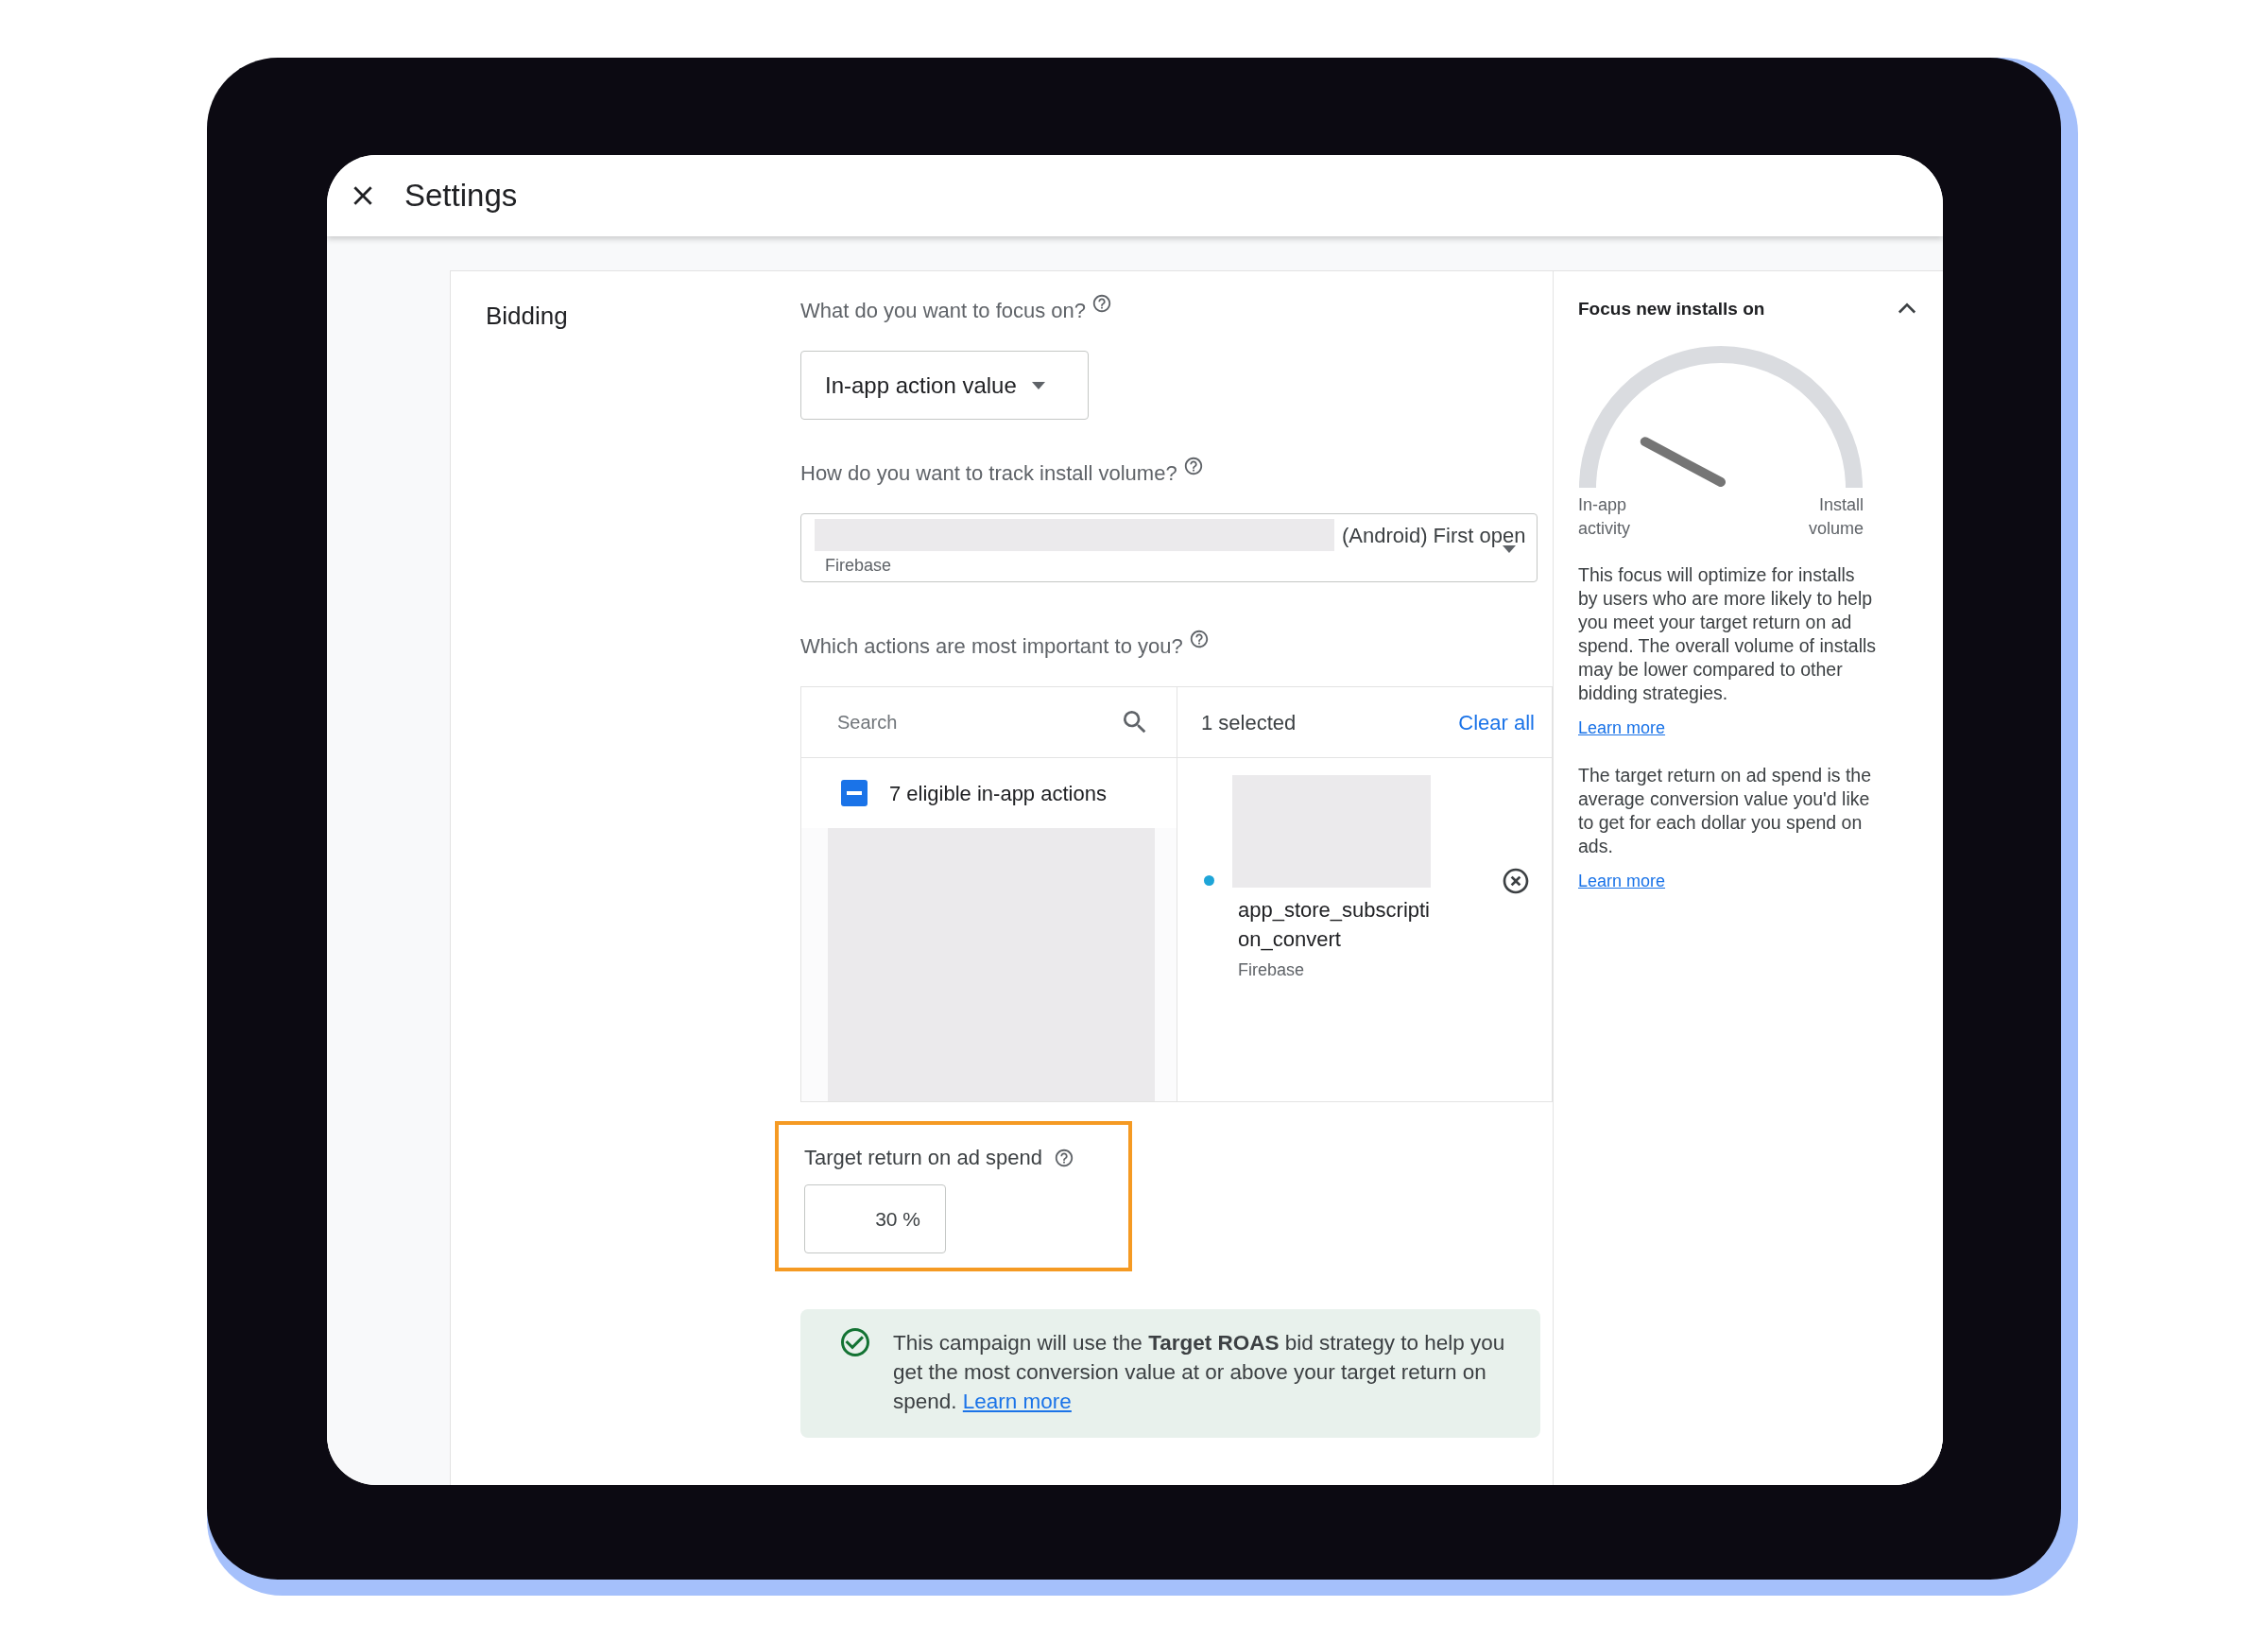 The width and height of the screenshot is (2268, 1641). Describe the element at coordinates (1199, 1372) in the screenshot. I see `banner-text: This campaign will use the Target ROAS bid strategy to help you get the most conversion value at or above your target return on spend. Learn more` at that location.